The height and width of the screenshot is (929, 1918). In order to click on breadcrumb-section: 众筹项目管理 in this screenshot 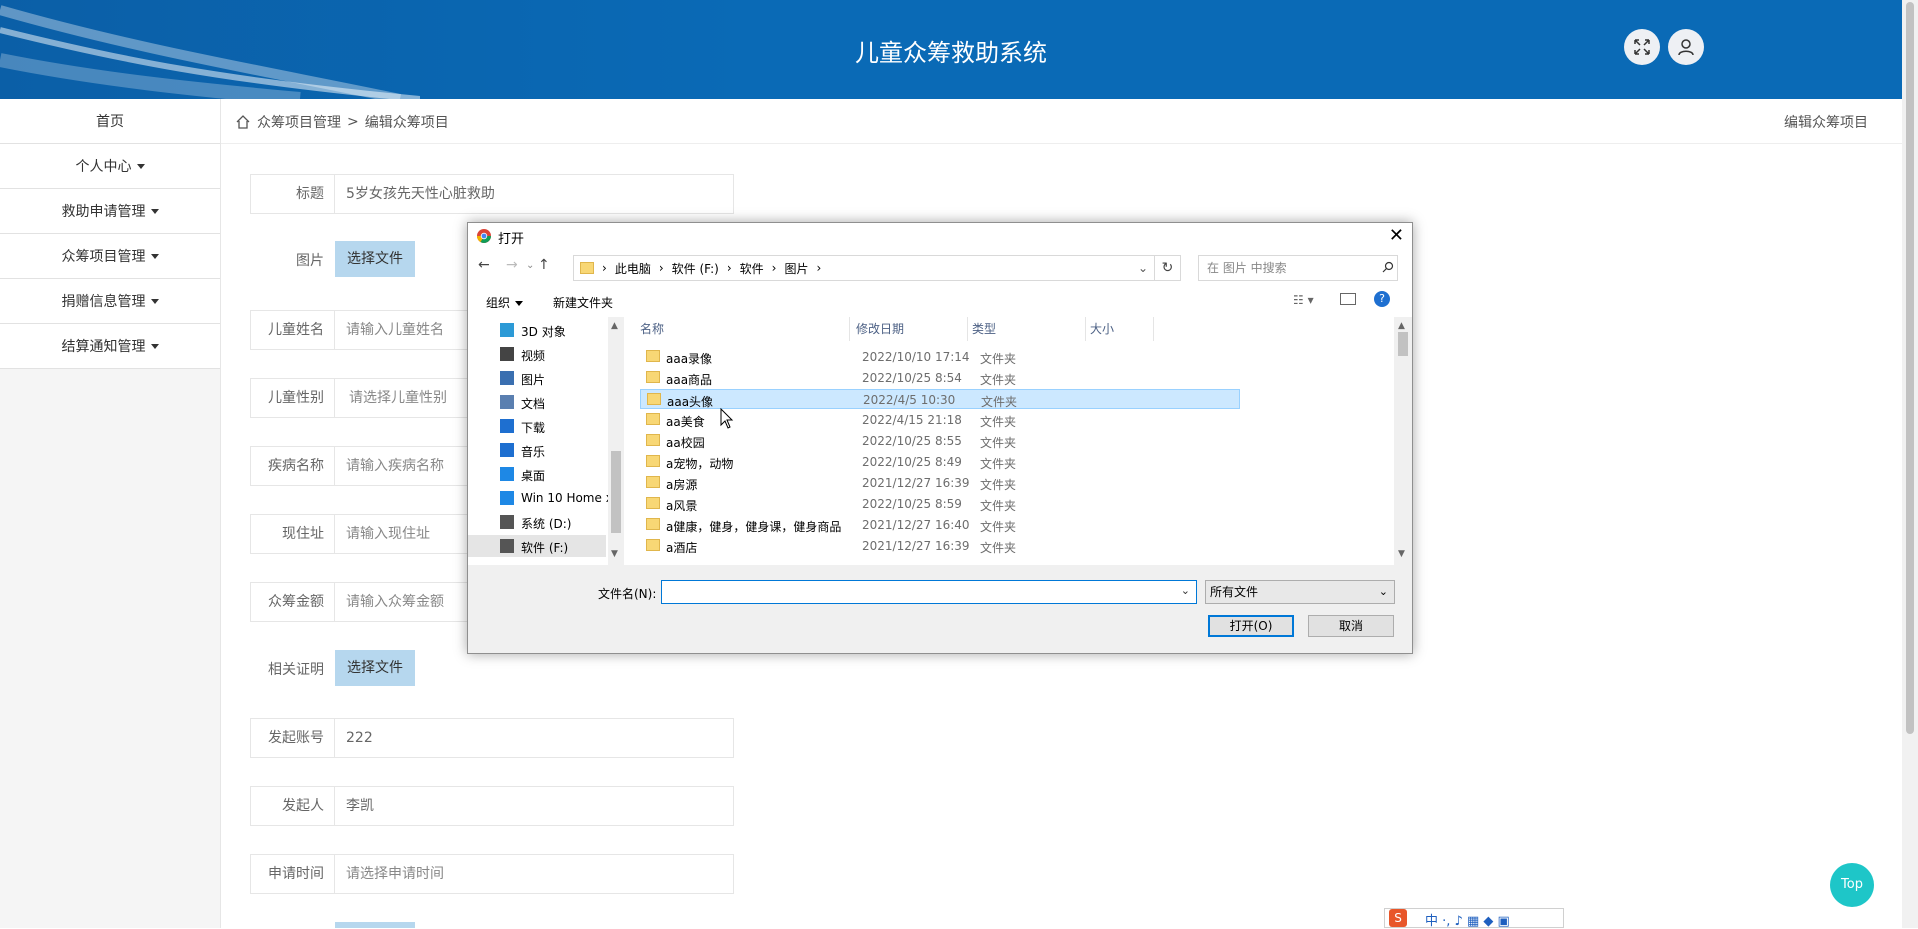, I will do `click(299, 122)`.